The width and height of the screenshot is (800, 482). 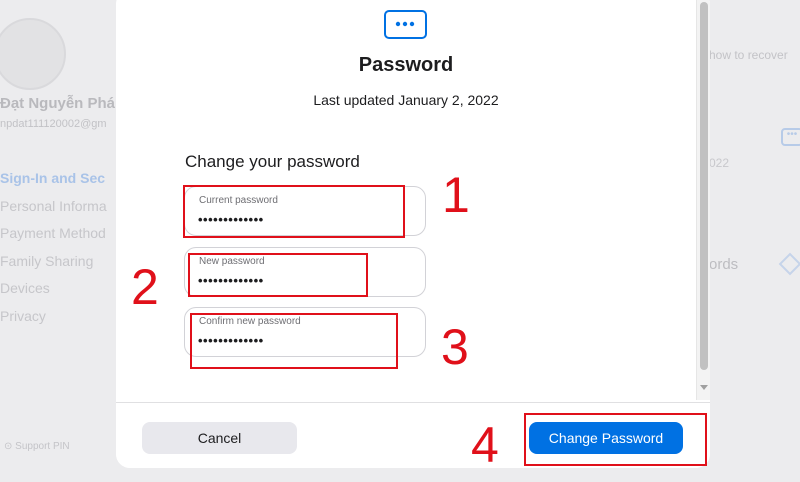 I want to click on sidebar-item-sign-in-security: Sign-In and Sec, so click(x=53, y=178).